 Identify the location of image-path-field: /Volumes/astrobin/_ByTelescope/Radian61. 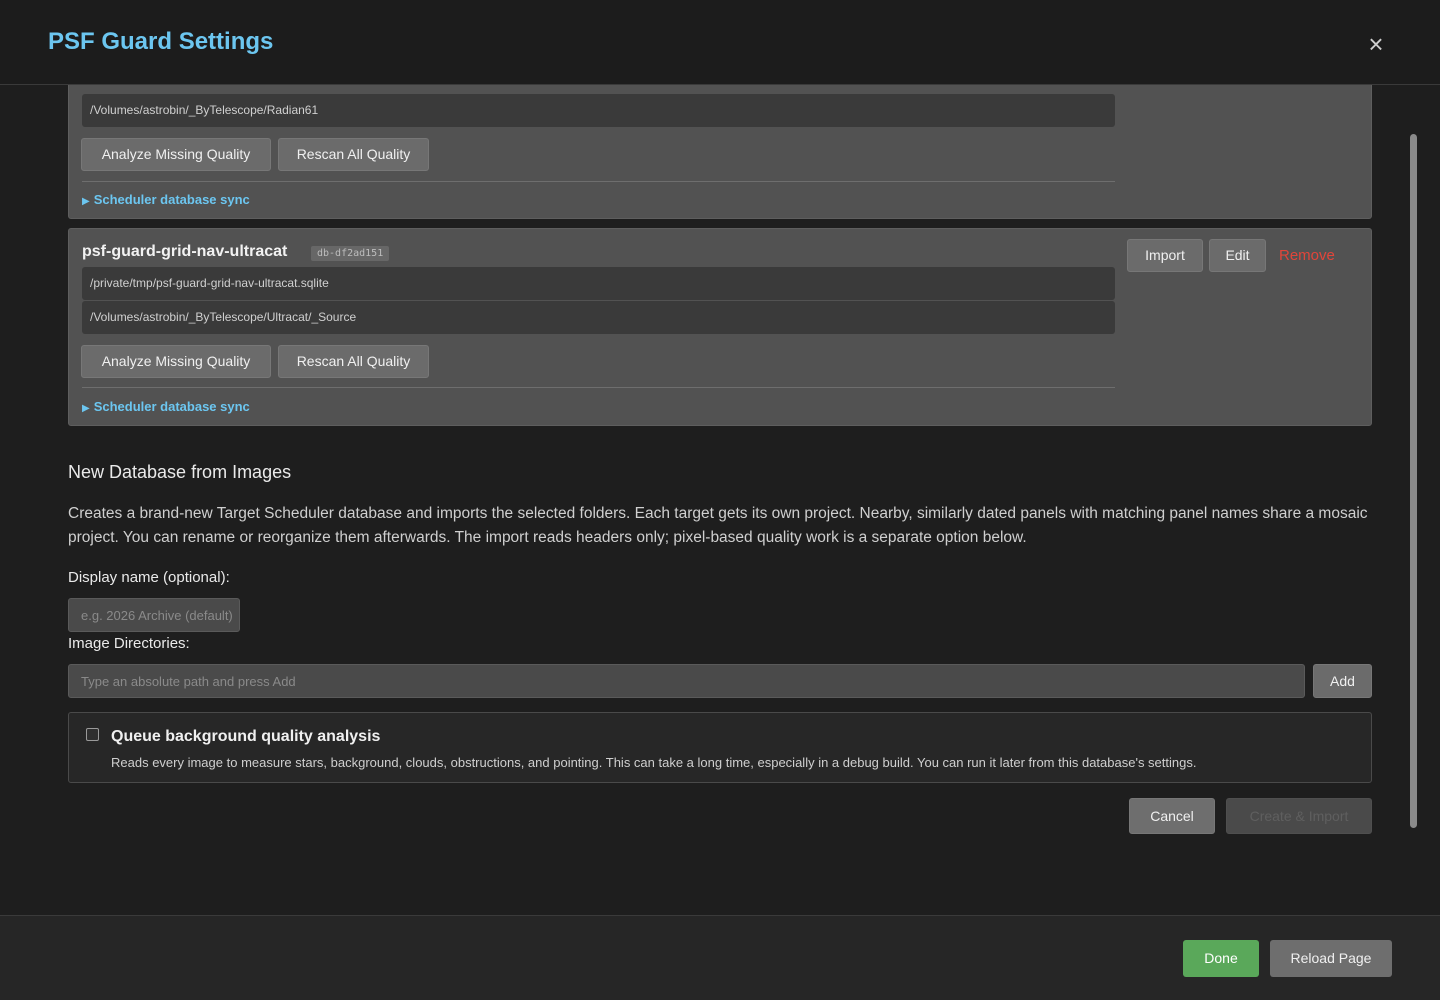
(598, 110).